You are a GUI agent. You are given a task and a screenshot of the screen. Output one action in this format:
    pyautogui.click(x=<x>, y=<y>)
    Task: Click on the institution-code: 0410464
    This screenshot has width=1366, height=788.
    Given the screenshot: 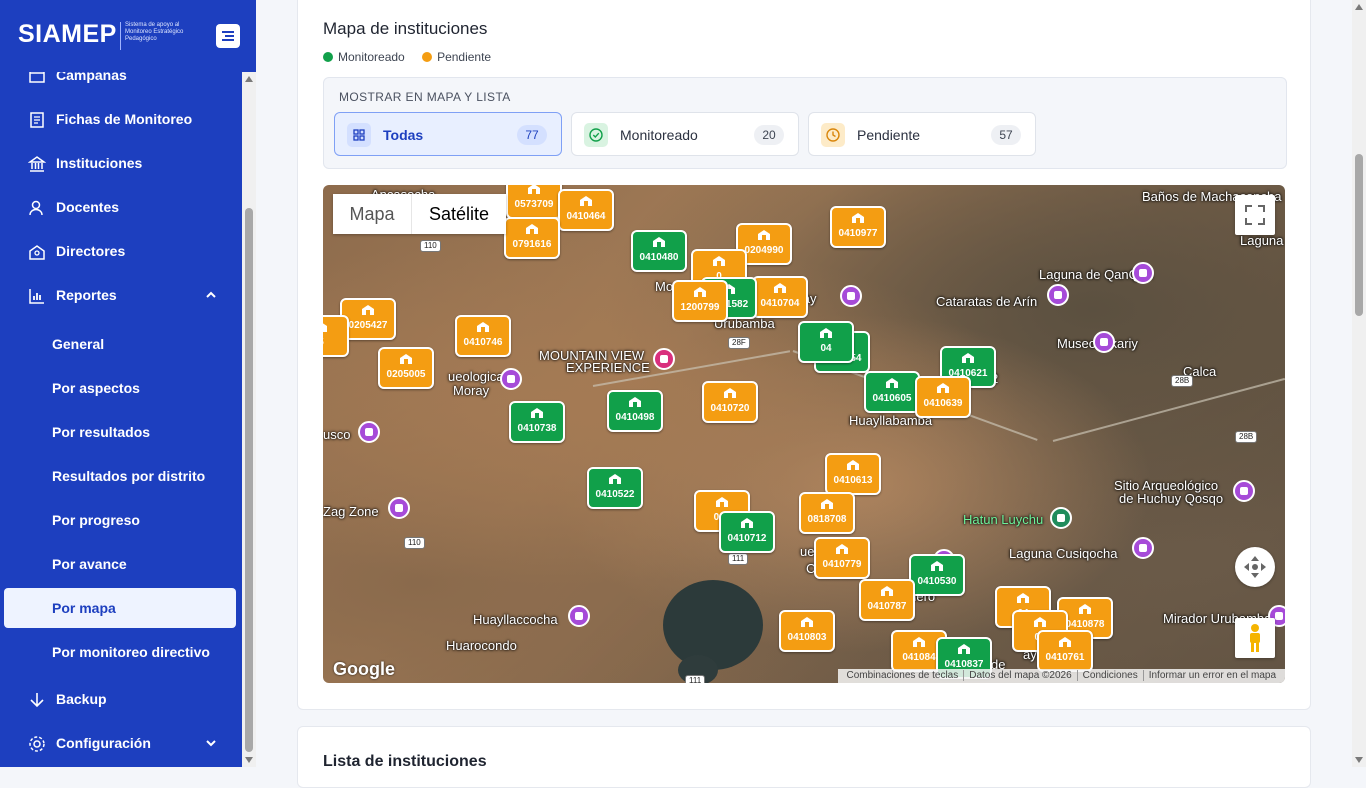 What is the action you would take?
    pyautogui.click(x=586, y=216)
    